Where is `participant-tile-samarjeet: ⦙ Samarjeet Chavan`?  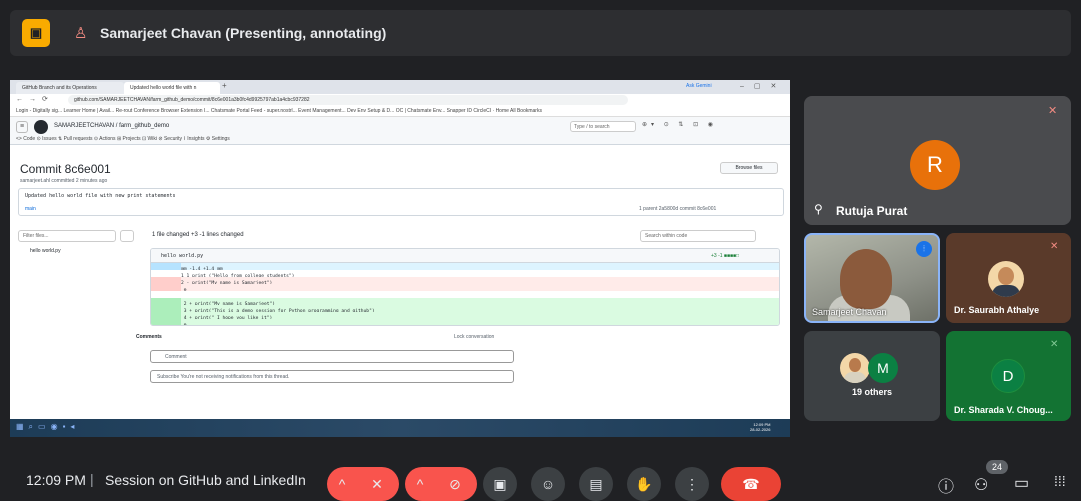
participant-tile-samarjeet: ⦙ Samarjeet Chavan is located at coordinates (872, 278).